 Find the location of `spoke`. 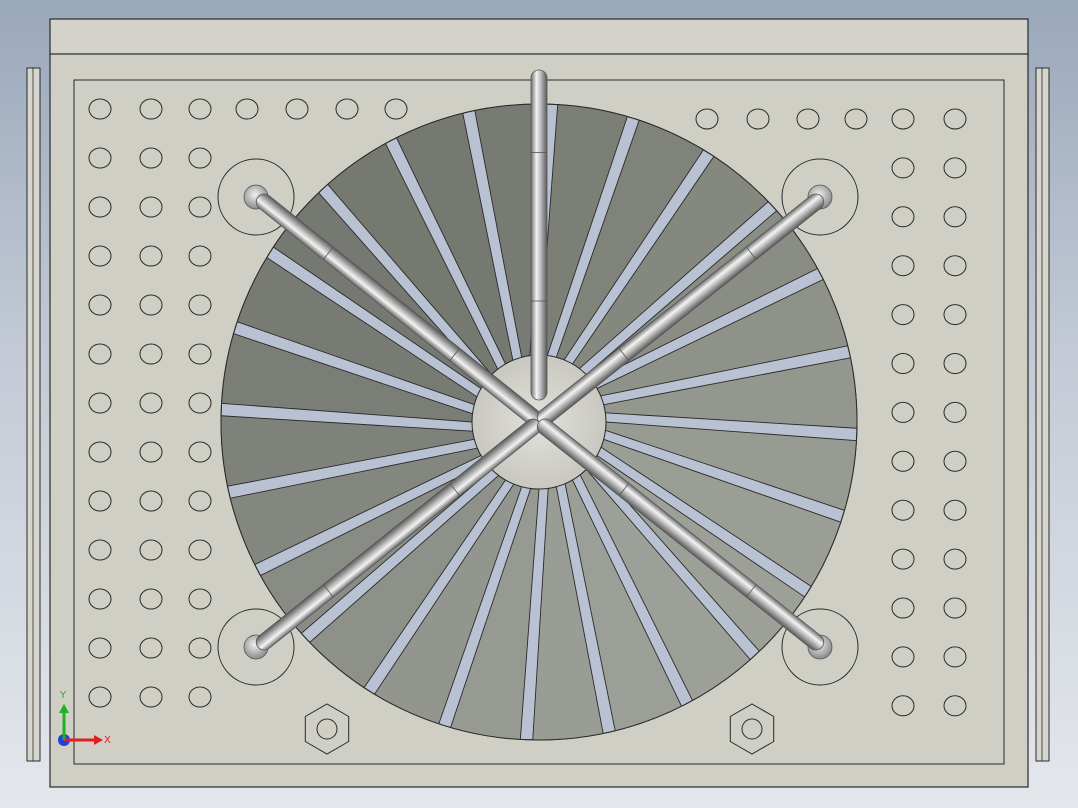

spoke is located at coordinates (539, 235).